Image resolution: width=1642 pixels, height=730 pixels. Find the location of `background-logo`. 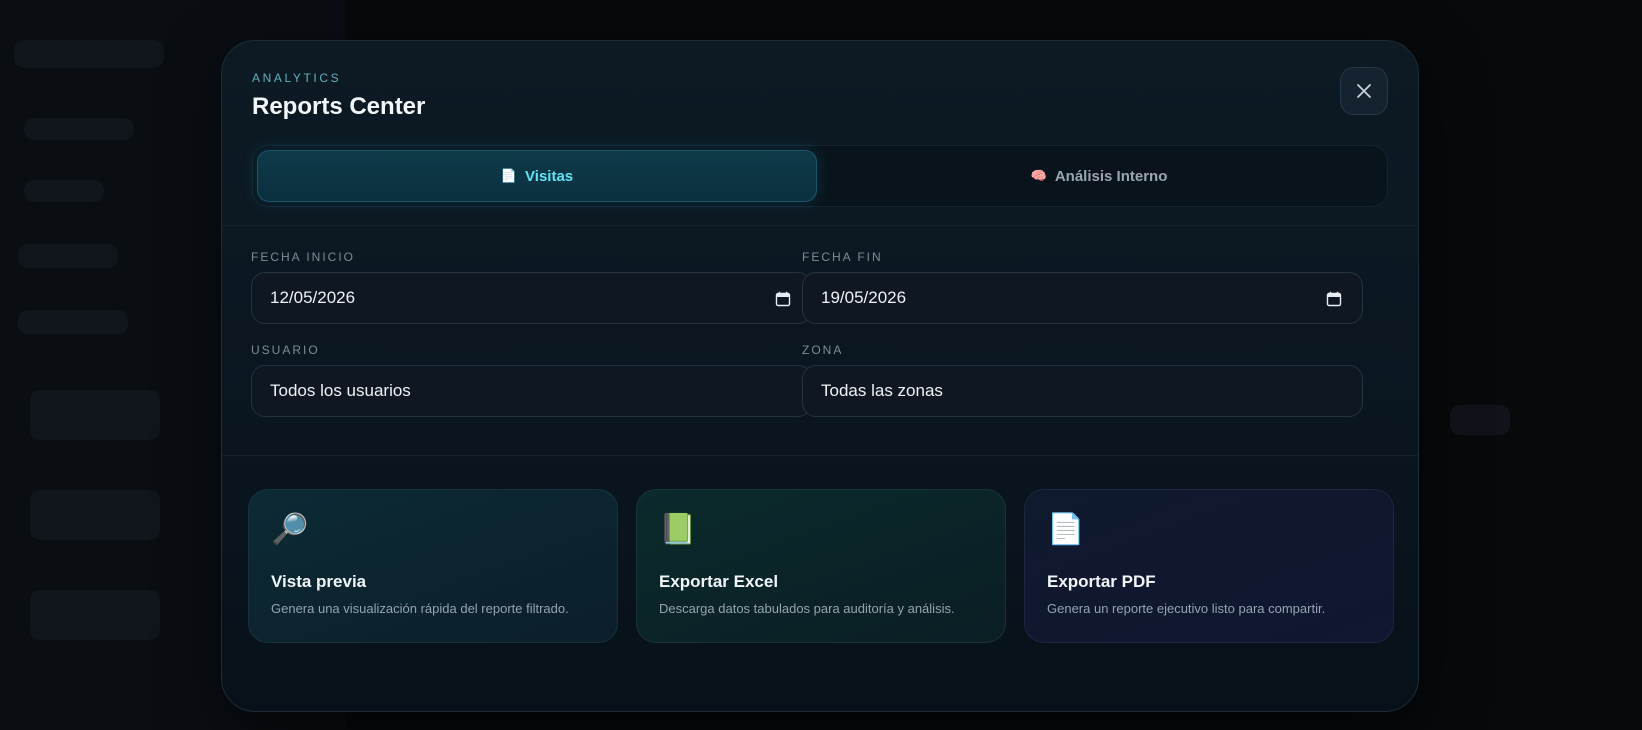

background-logo is located at coordinates (89, 54).